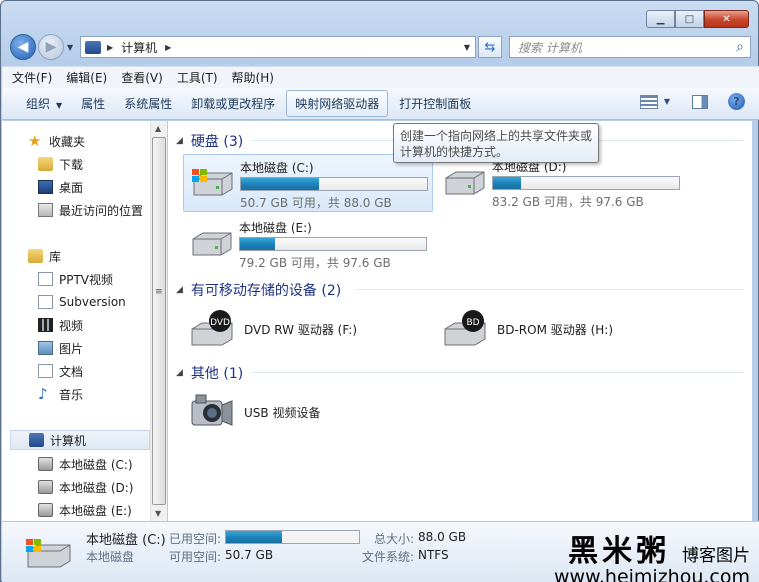  What do you see at coordinates (68, 440) in the screenshot?
I see `sidebar-label: 计算机` at bounding box center [68, 440].